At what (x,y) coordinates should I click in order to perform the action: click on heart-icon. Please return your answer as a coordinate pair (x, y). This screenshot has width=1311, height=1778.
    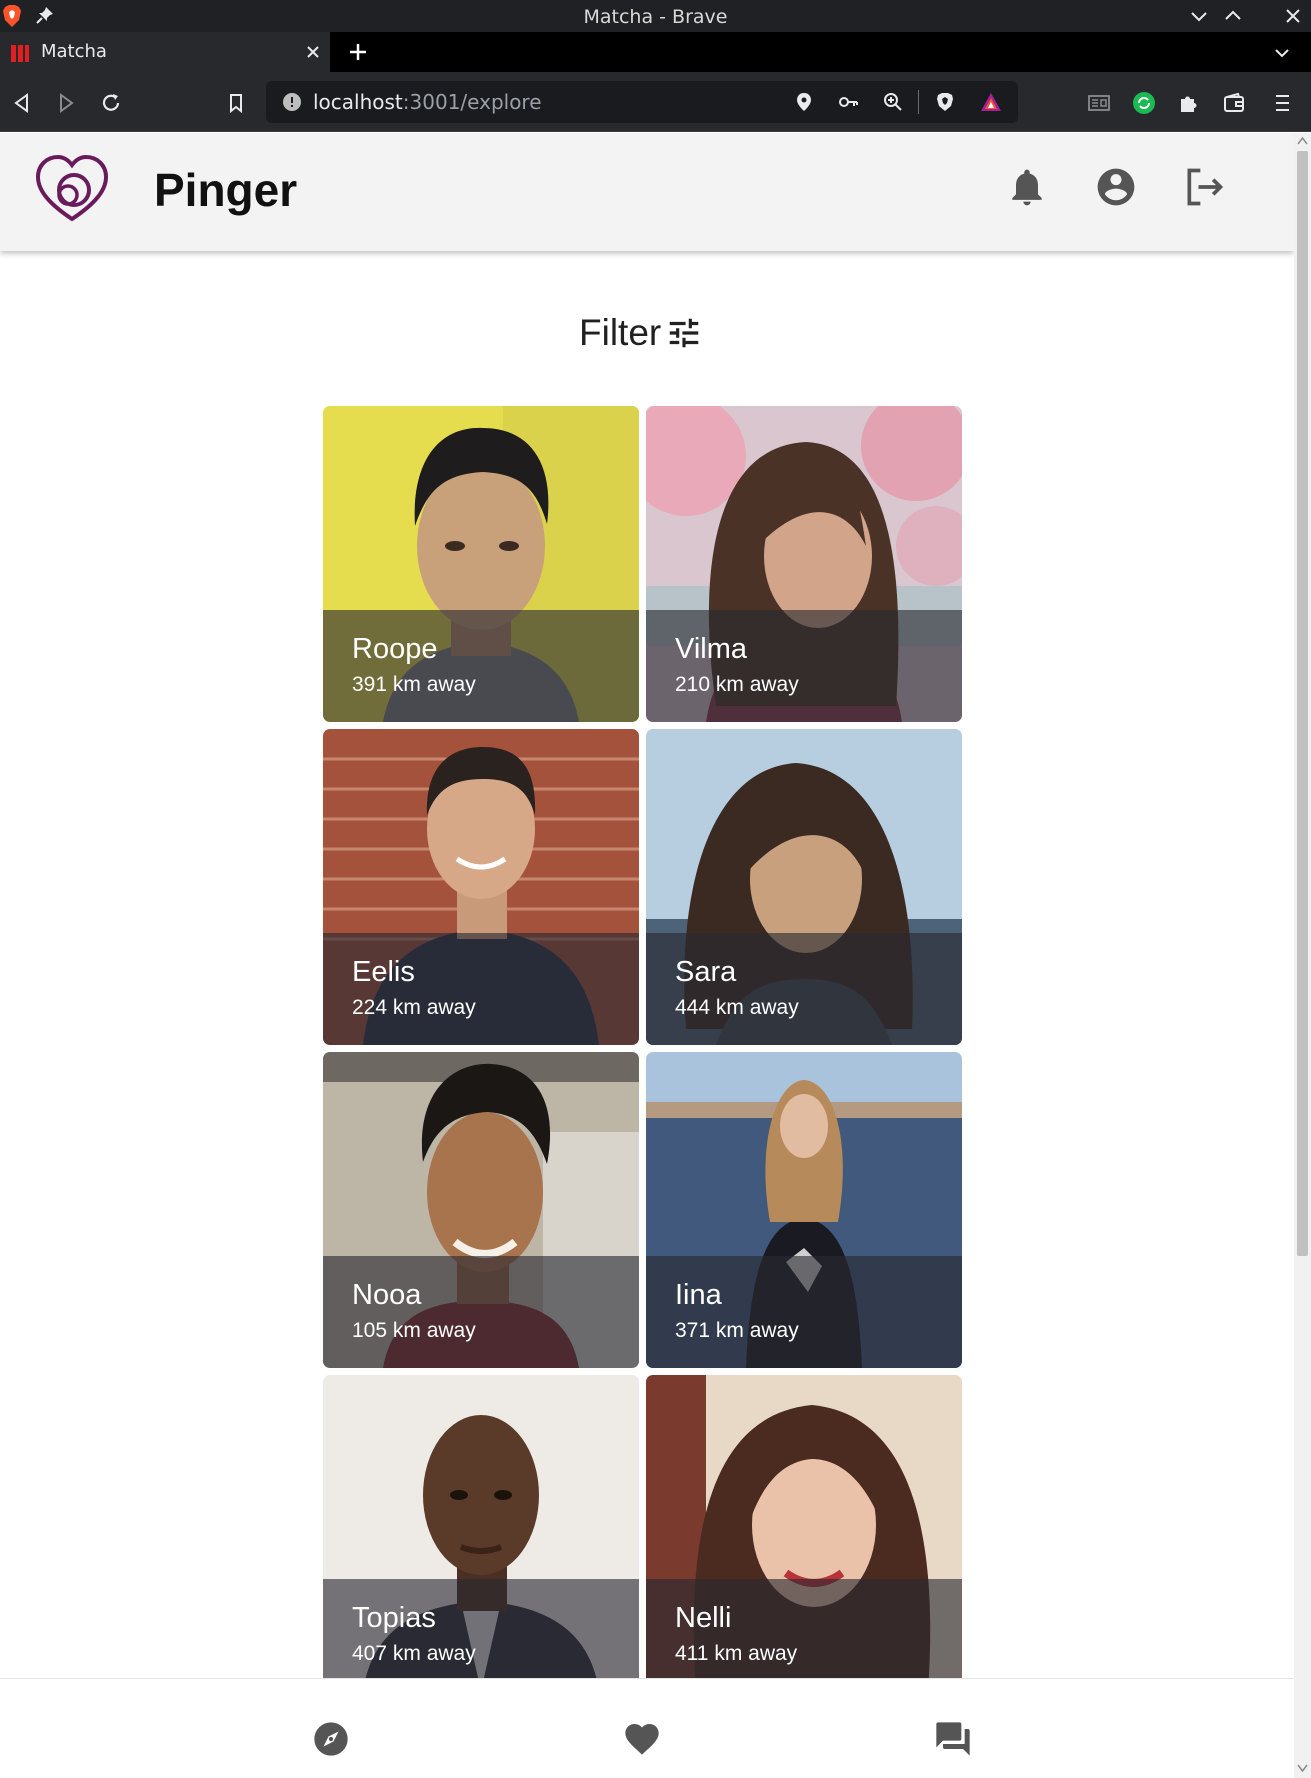
    Looking at the image, I should click on (642, 1739).